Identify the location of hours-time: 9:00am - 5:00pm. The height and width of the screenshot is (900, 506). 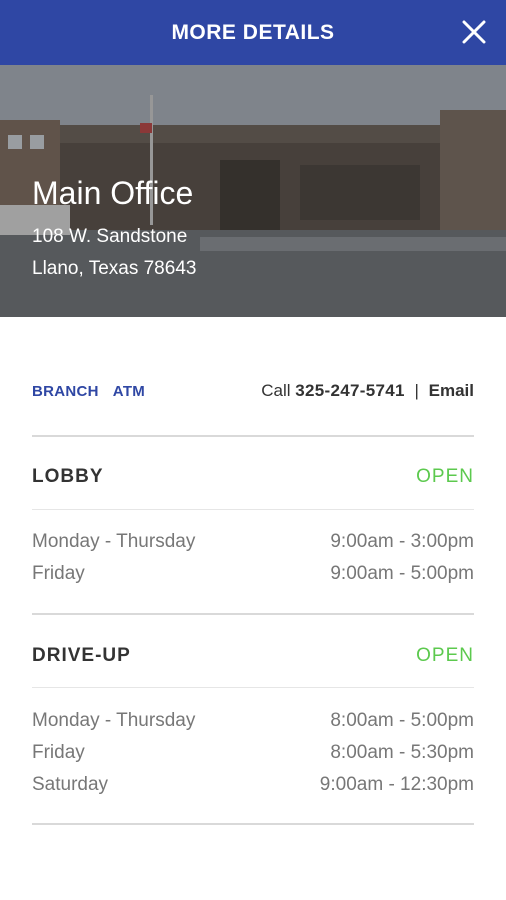
(402, 573).